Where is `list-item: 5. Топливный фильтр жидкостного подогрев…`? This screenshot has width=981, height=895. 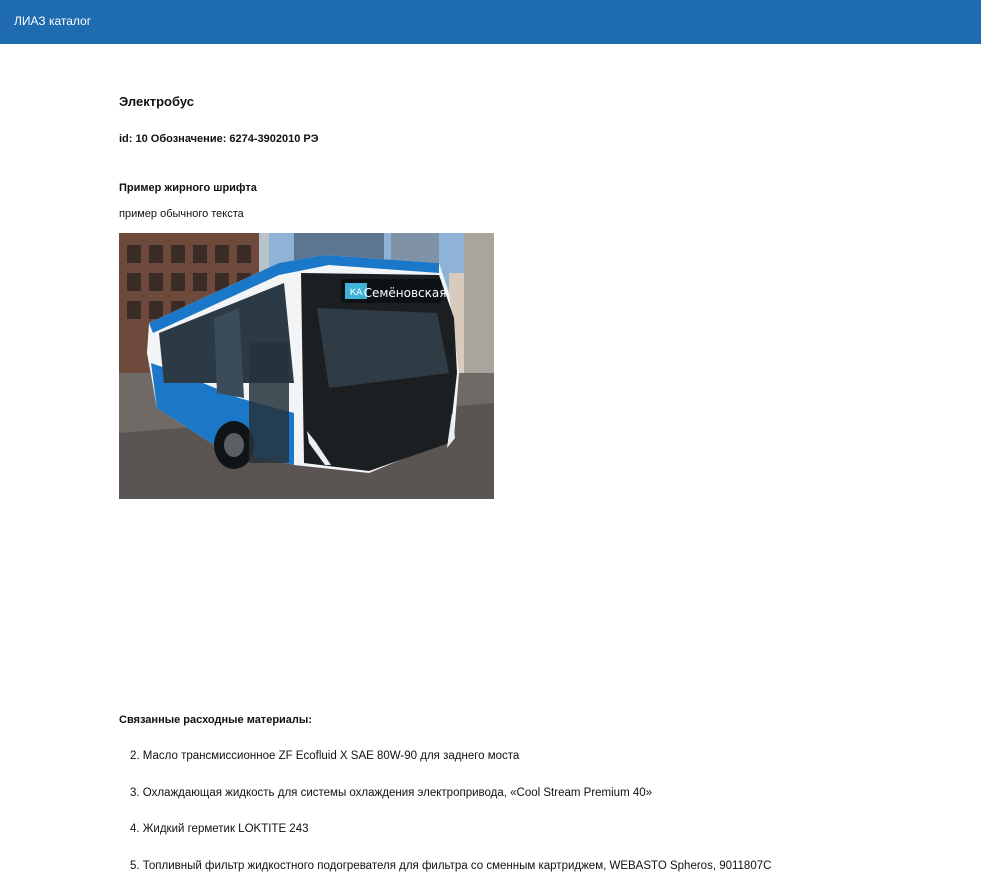 list-item: 5. Топливный фильтр жидкостного подогрев… is located at coordinates (450, 866).